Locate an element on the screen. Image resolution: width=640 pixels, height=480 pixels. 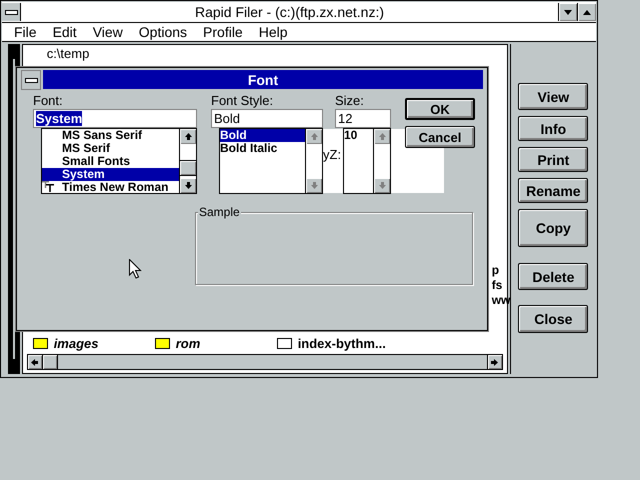
size-list-item: 10 is located at coordinates (358, 135).